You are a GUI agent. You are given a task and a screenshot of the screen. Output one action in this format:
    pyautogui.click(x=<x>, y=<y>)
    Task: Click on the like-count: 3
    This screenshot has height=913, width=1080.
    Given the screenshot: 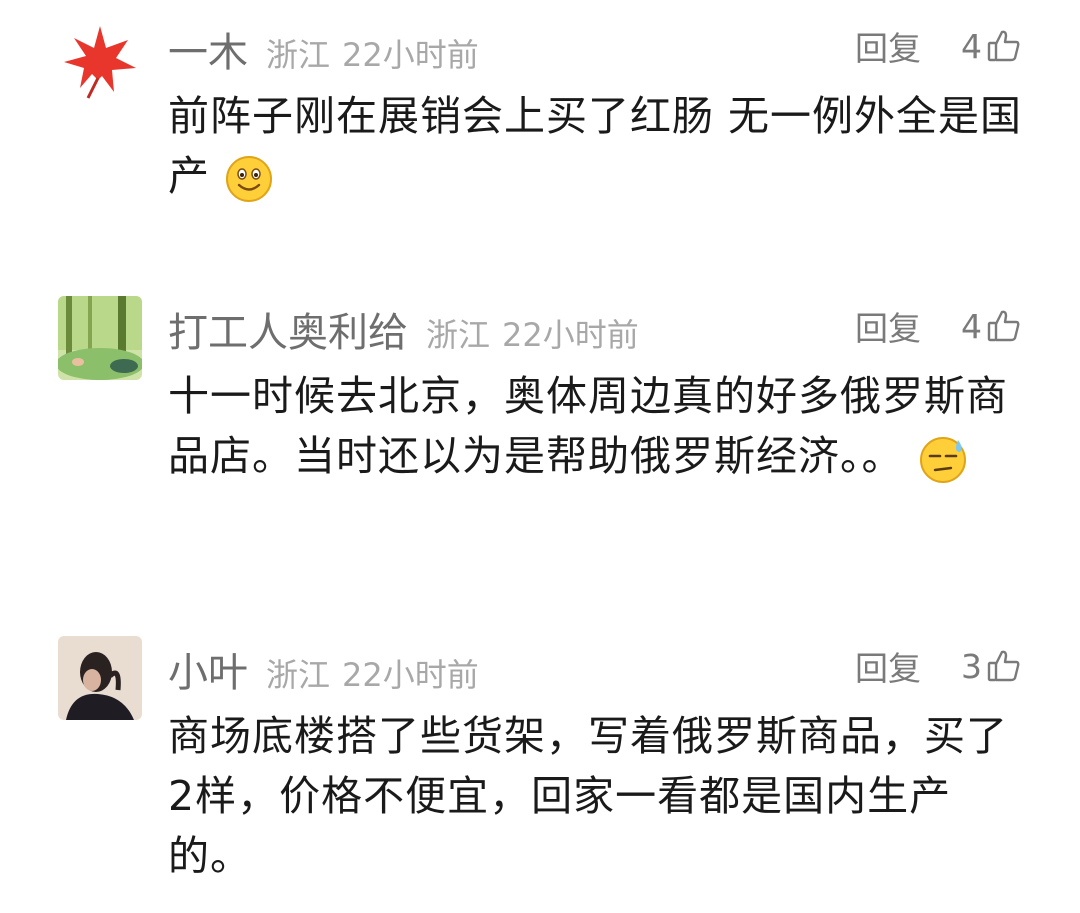 What is the action you would take?
    pyautogui.click(x=971, y=666)
    